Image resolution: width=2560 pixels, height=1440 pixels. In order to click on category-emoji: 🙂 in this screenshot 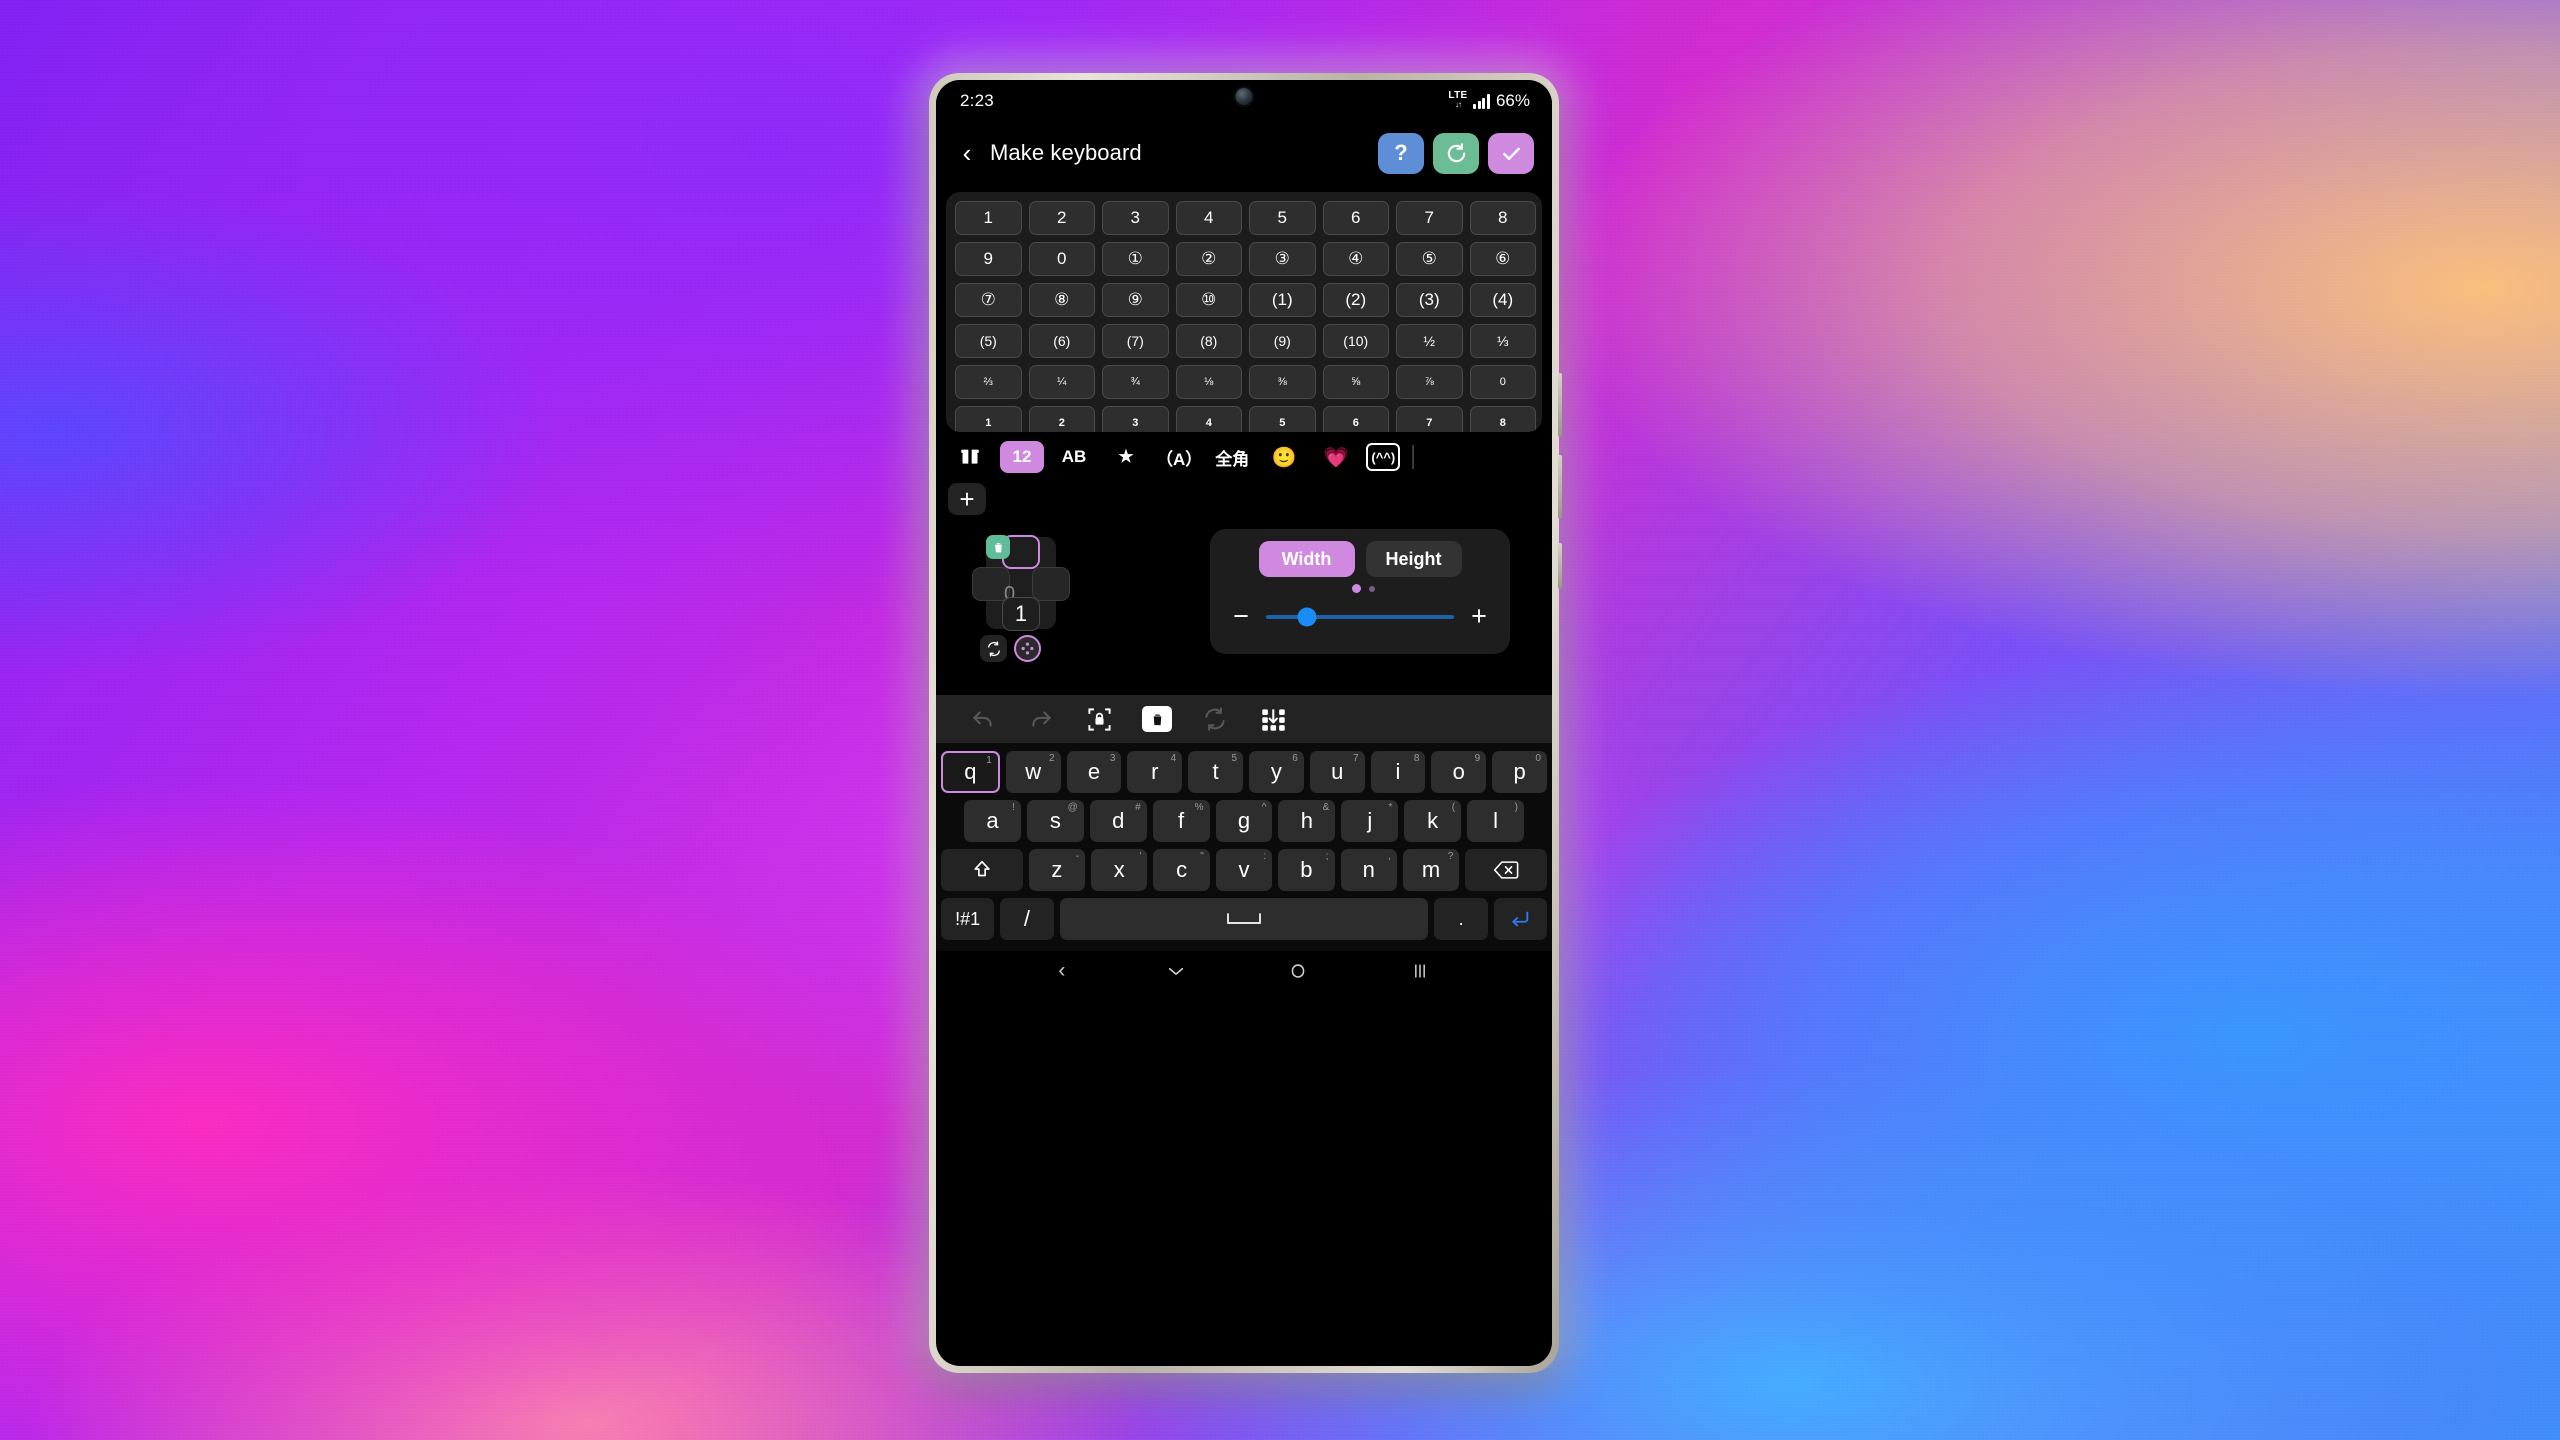, I will do `click(1284, 457)`.